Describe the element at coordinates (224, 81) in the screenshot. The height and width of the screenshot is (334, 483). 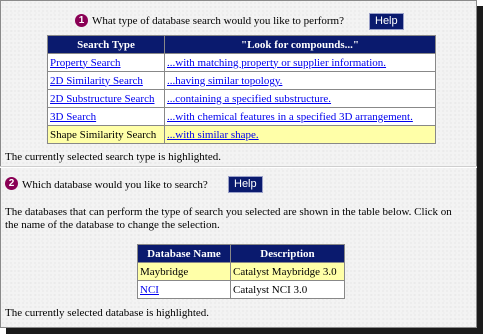
I see `search-desc-link-2d-similarity: ...having similar topology.` at that location.